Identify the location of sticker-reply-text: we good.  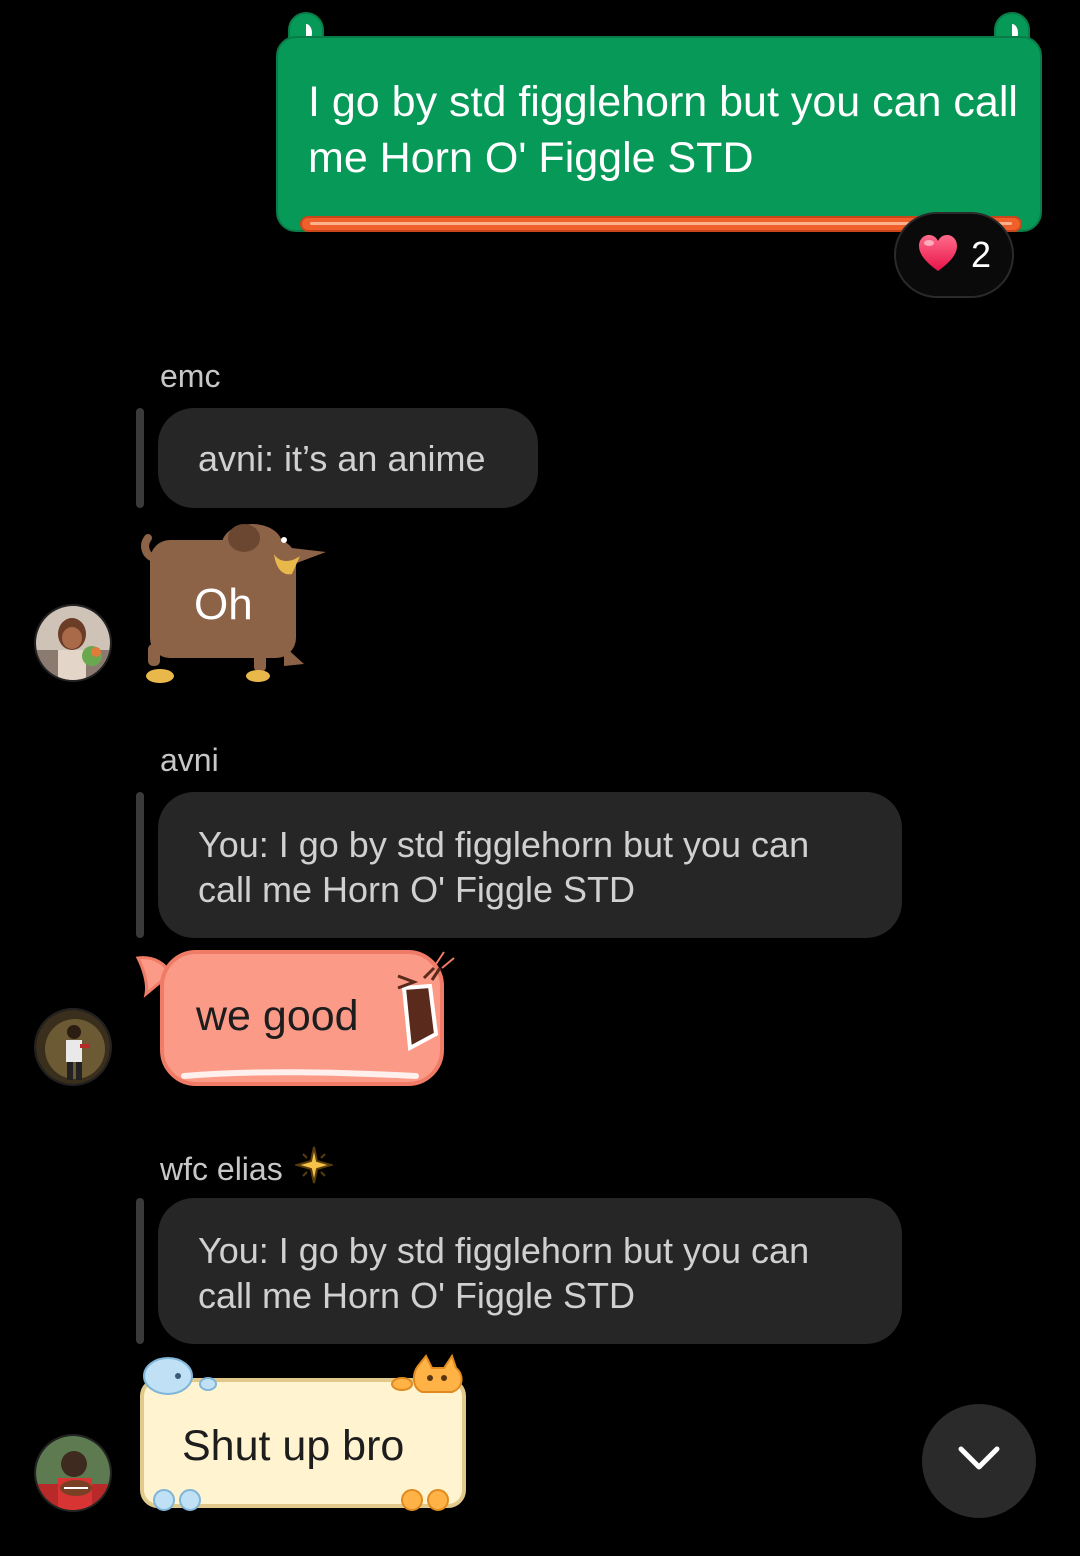
(277, 1016).